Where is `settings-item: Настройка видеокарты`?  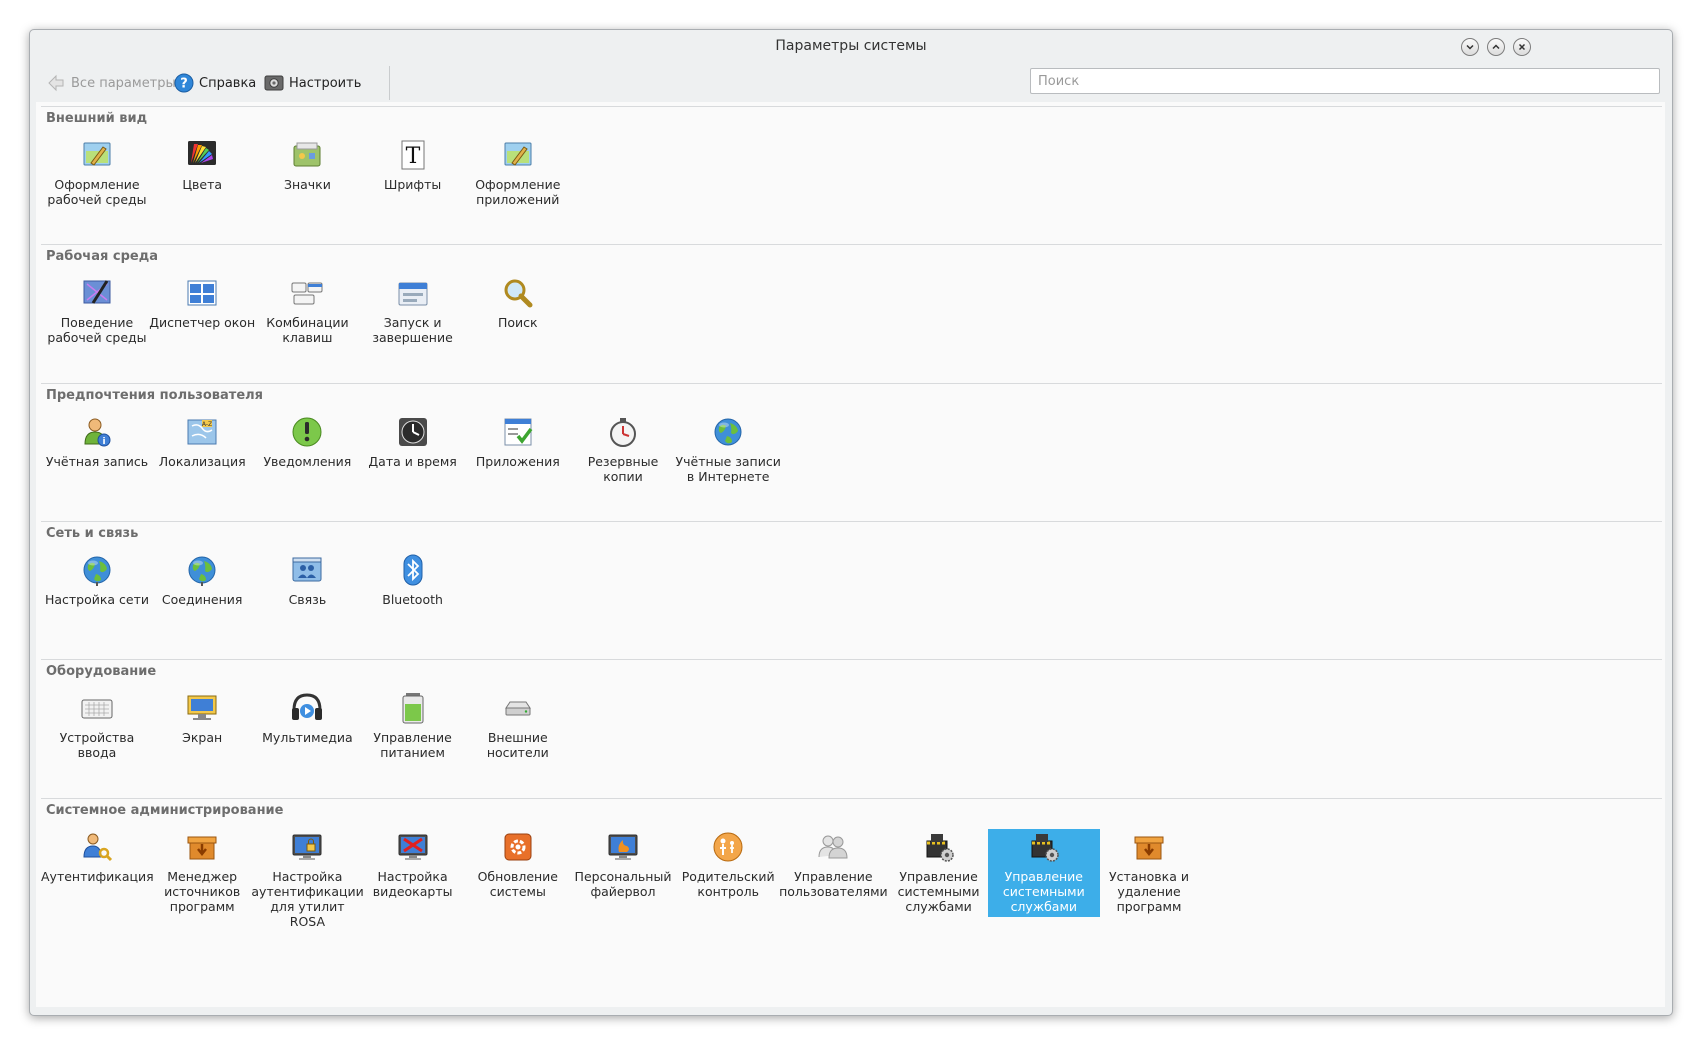
settings-item: Настройка видеокарты is located at coordinates (413, 865).